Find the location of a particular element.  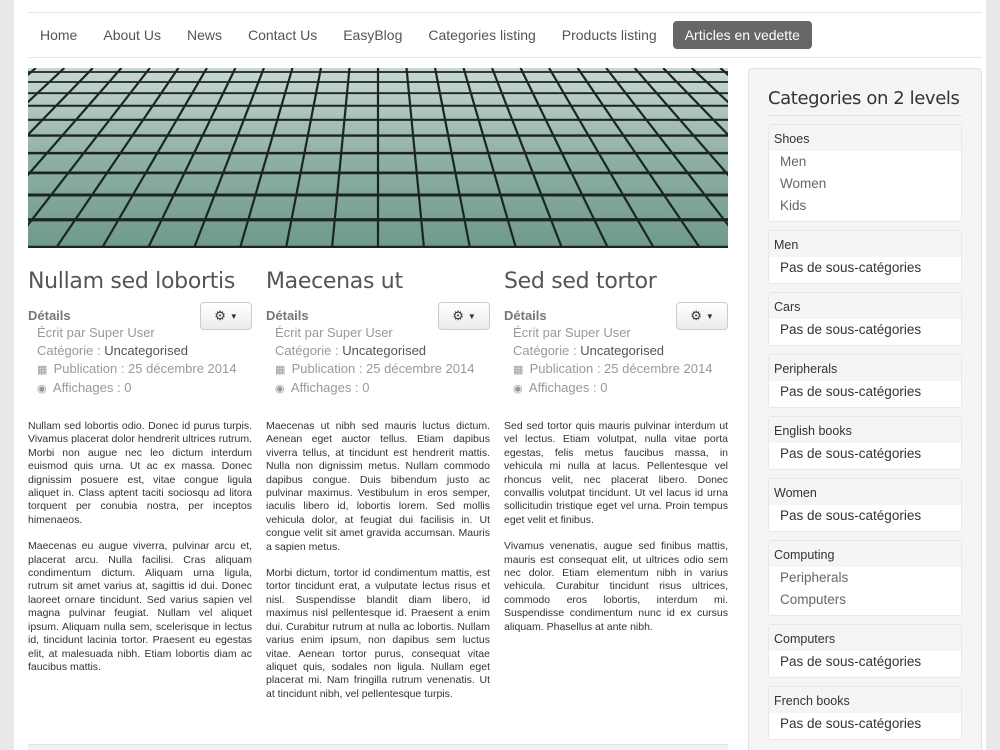

category-heading: Computing is located at coordinates (865, 554).